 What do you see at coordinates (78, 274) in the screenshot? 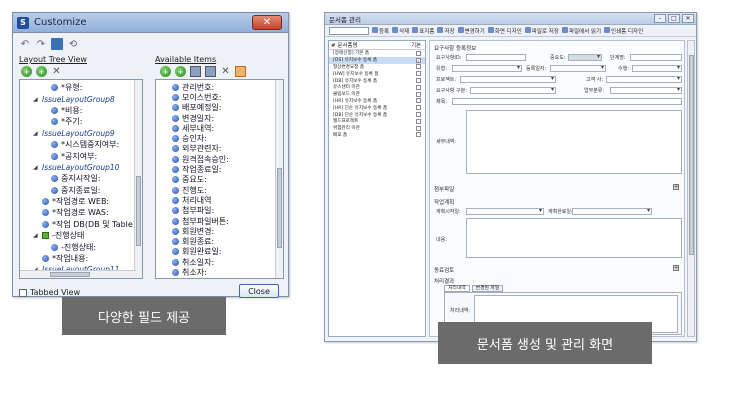
I see `layout-tree-hscroll` at bounding box center [78, 274].